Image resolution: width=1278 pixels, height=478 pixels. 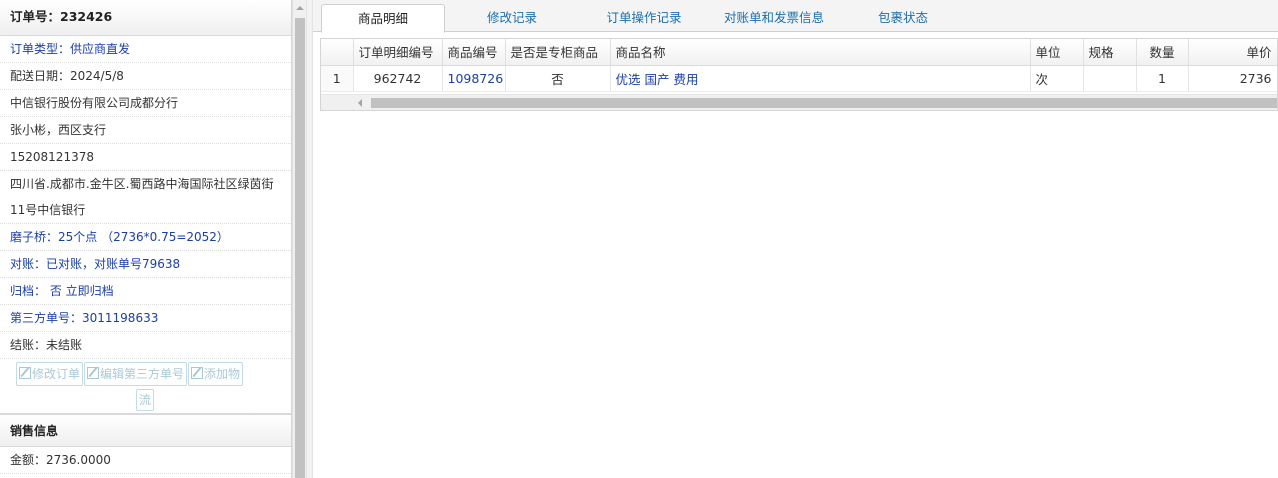 I want to click on sales-amount: 金额：2736.0000, so click(x=145, y=460).